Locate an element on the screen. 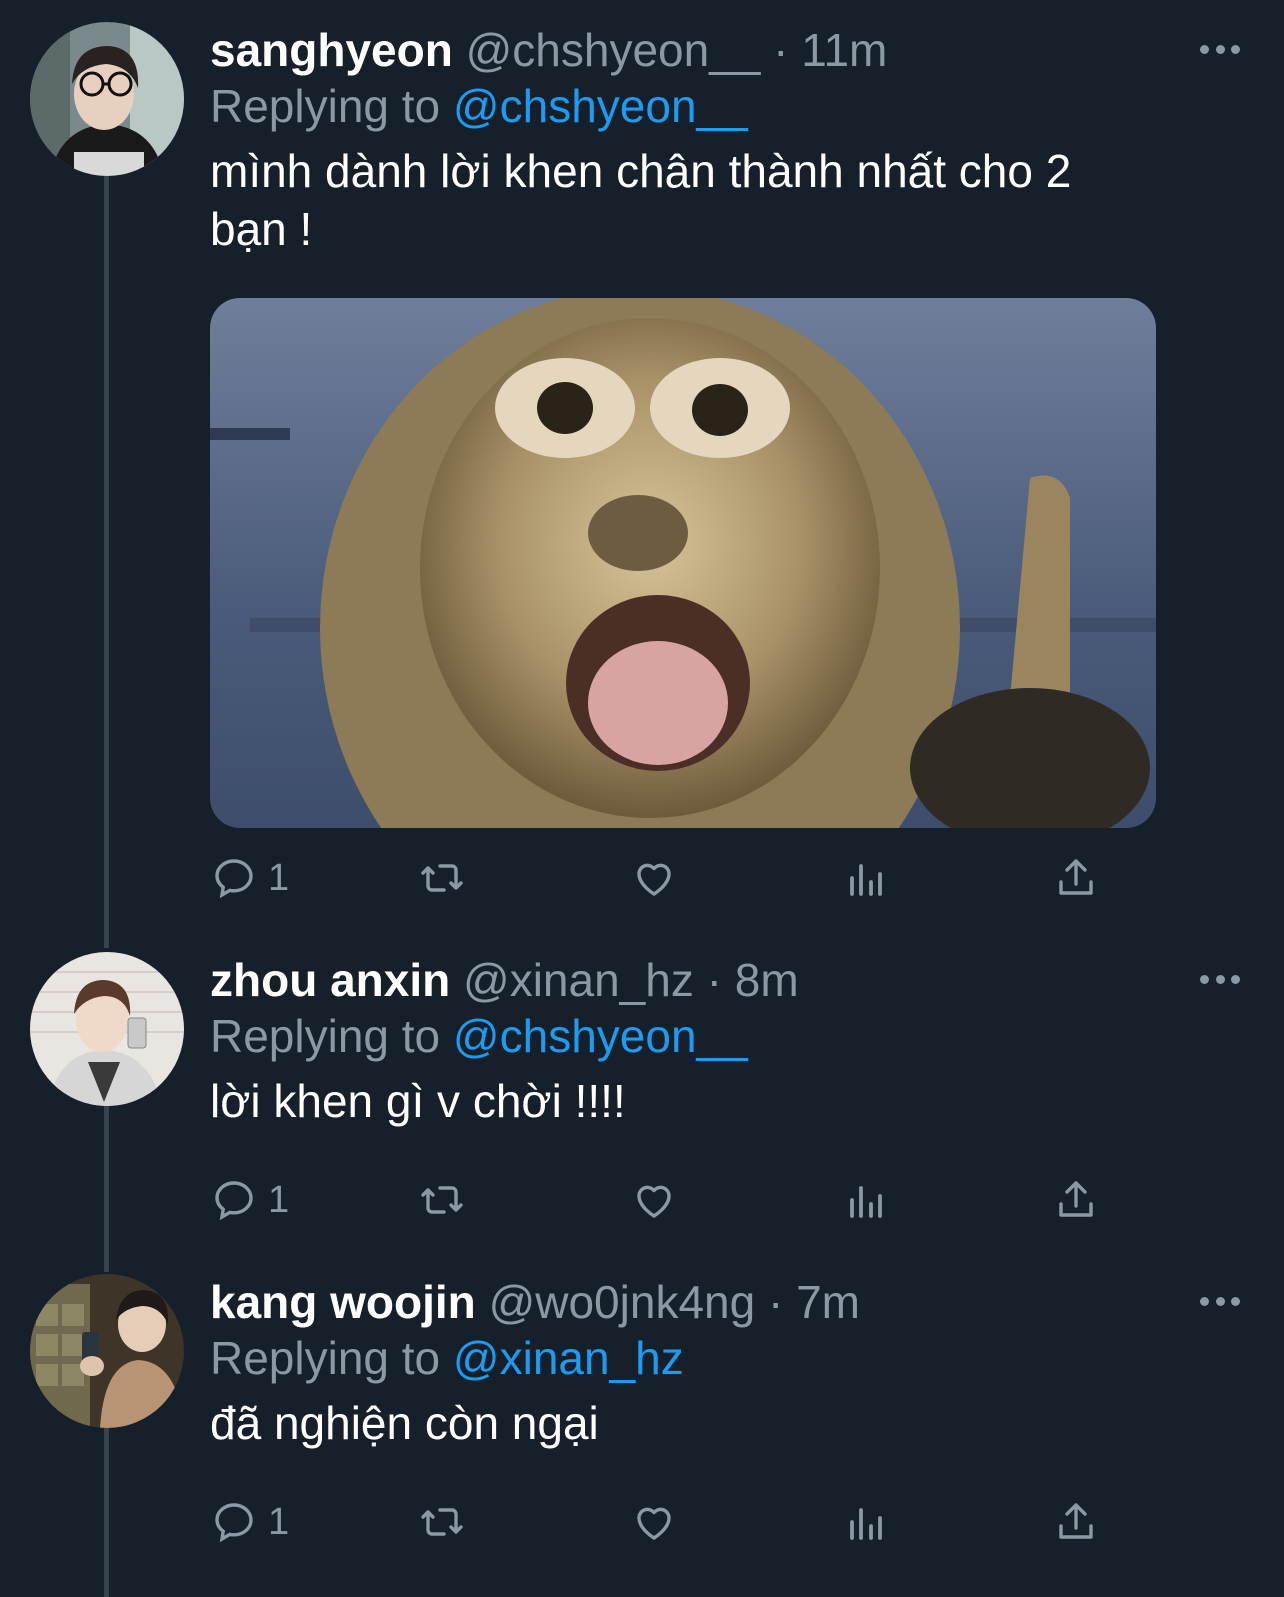 This screenshot has height=1597, width=1284. tweet-header: zhou anxin @xinan_hz · 8m is located at coordinates (717, 980).